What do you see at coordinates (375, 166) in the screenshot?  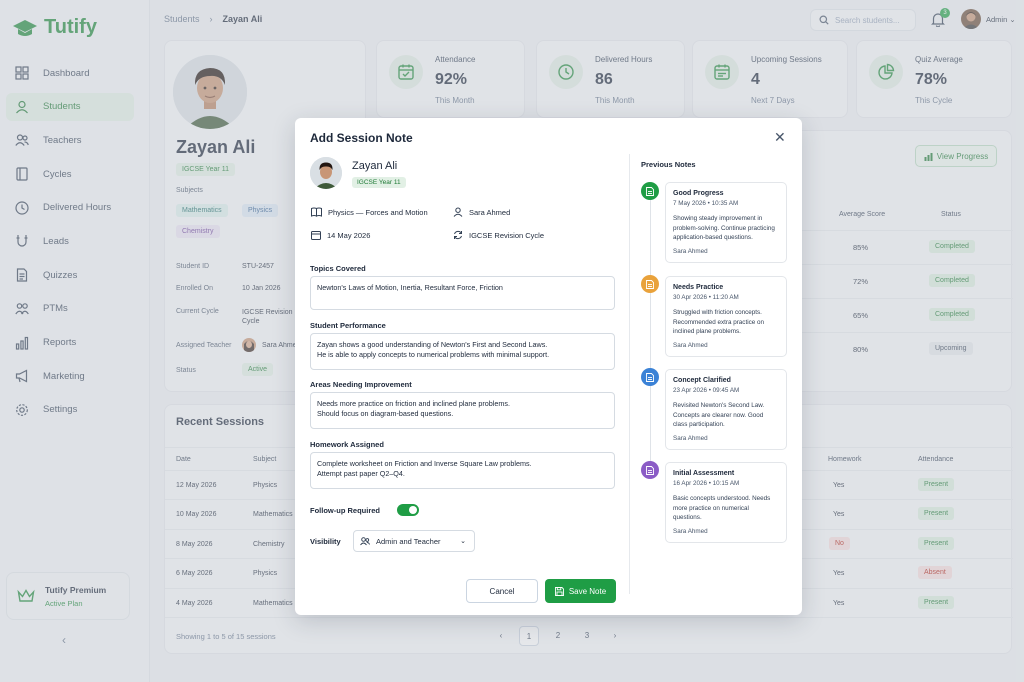 I see `student-name: Zayan Ali` at bounding box center [375, 166].